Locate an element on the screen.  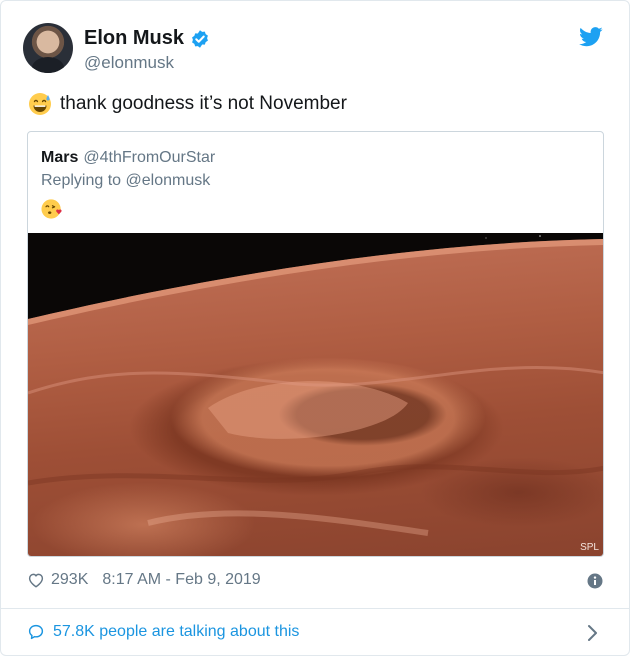
conversation-link: 57.8K people are talking about this is located at coordinates (163, 632).